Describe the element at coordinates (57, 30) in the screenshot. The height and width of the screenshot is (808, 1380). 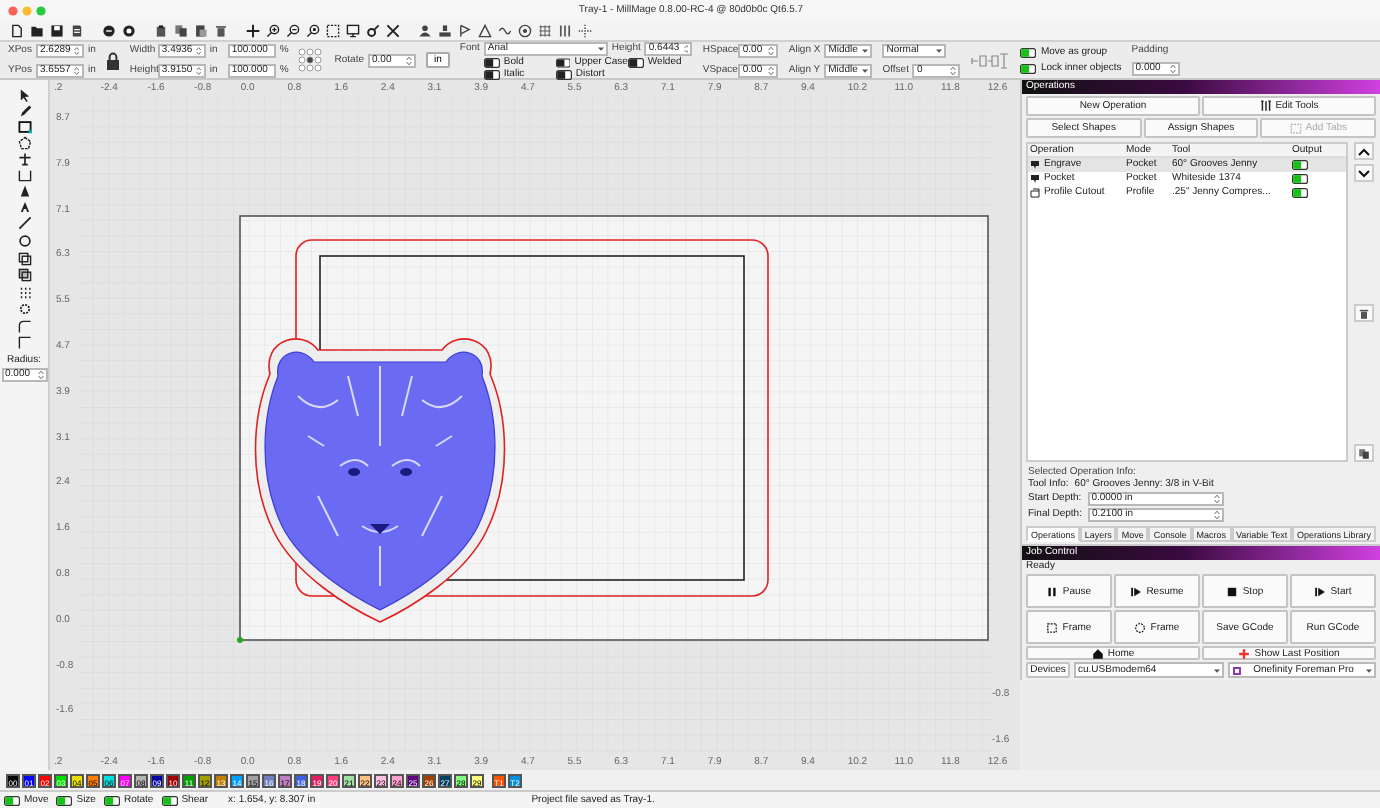
I see `save-icon` at that location.